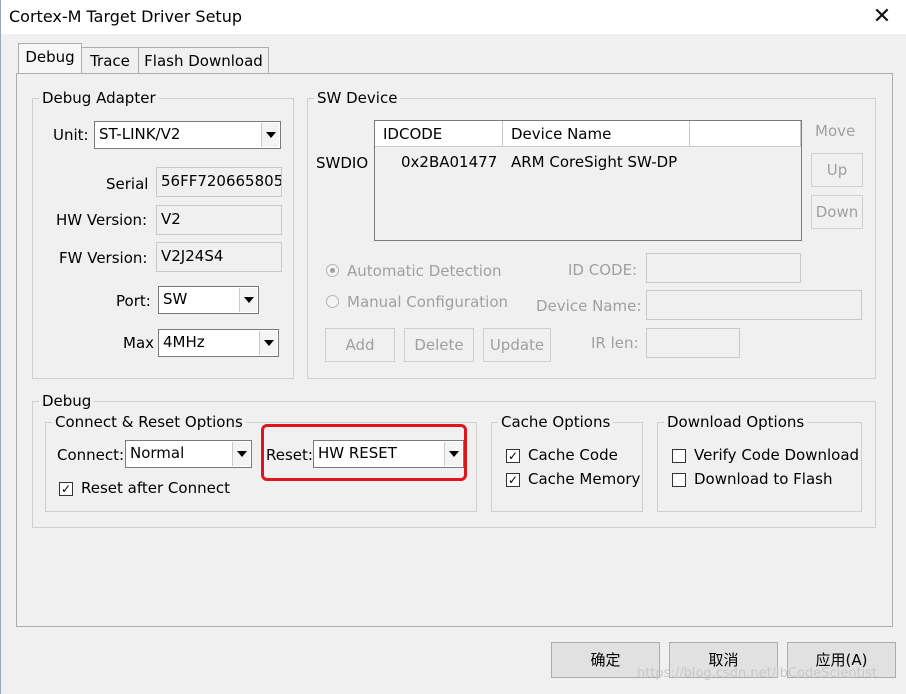 The height and width of the screenshot is (694, 906). I want to click on tab-trace: Trace, so click(110, 60).